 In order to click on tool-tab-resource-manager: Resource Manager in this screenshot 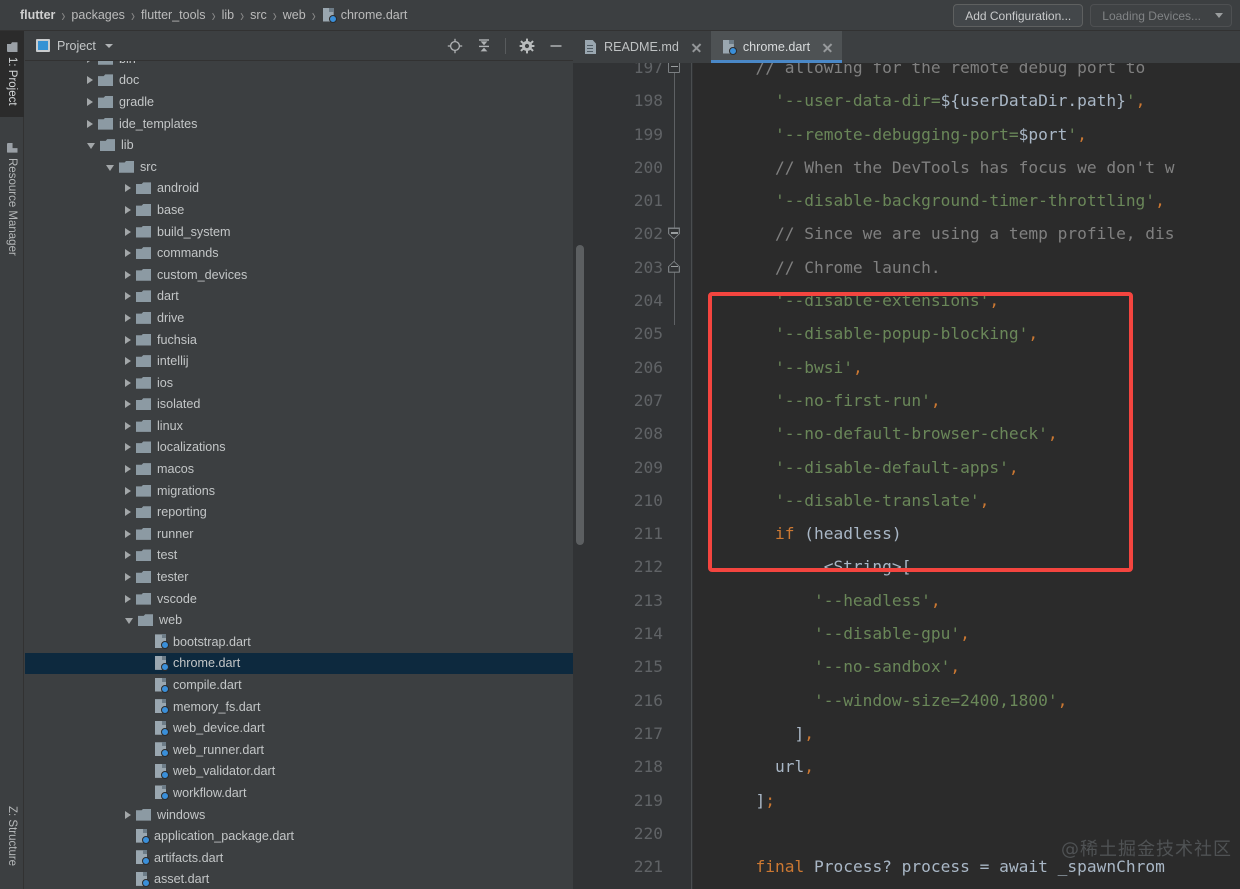, I will do `click(12, 199)`.